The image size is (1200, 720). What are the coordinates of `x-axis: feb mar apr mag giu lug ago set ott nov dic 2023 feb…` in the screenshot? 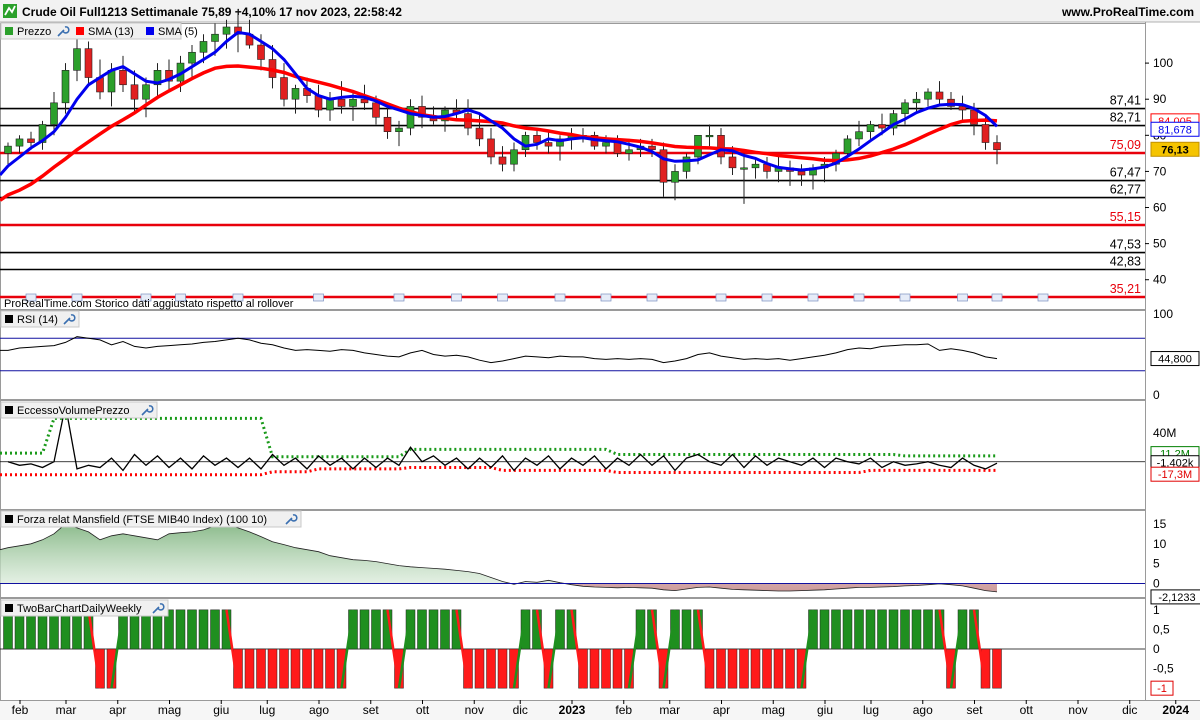 It's located at (600, 710).